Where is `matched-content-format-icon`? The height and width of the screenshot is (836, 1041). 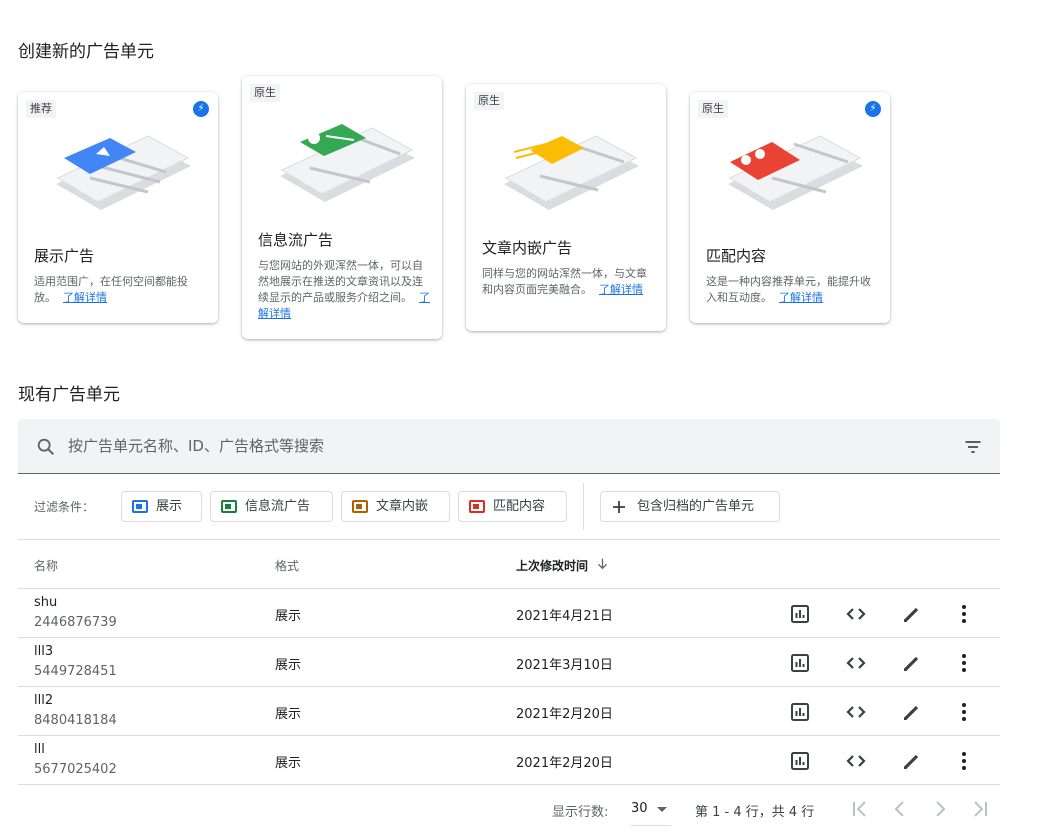
matched-content-format-icon is located at coordinates (477, 506).